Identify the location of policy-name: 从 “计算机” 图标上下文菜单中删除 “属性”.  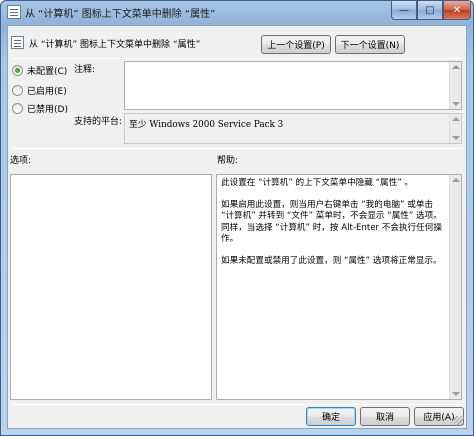
(115, 45).